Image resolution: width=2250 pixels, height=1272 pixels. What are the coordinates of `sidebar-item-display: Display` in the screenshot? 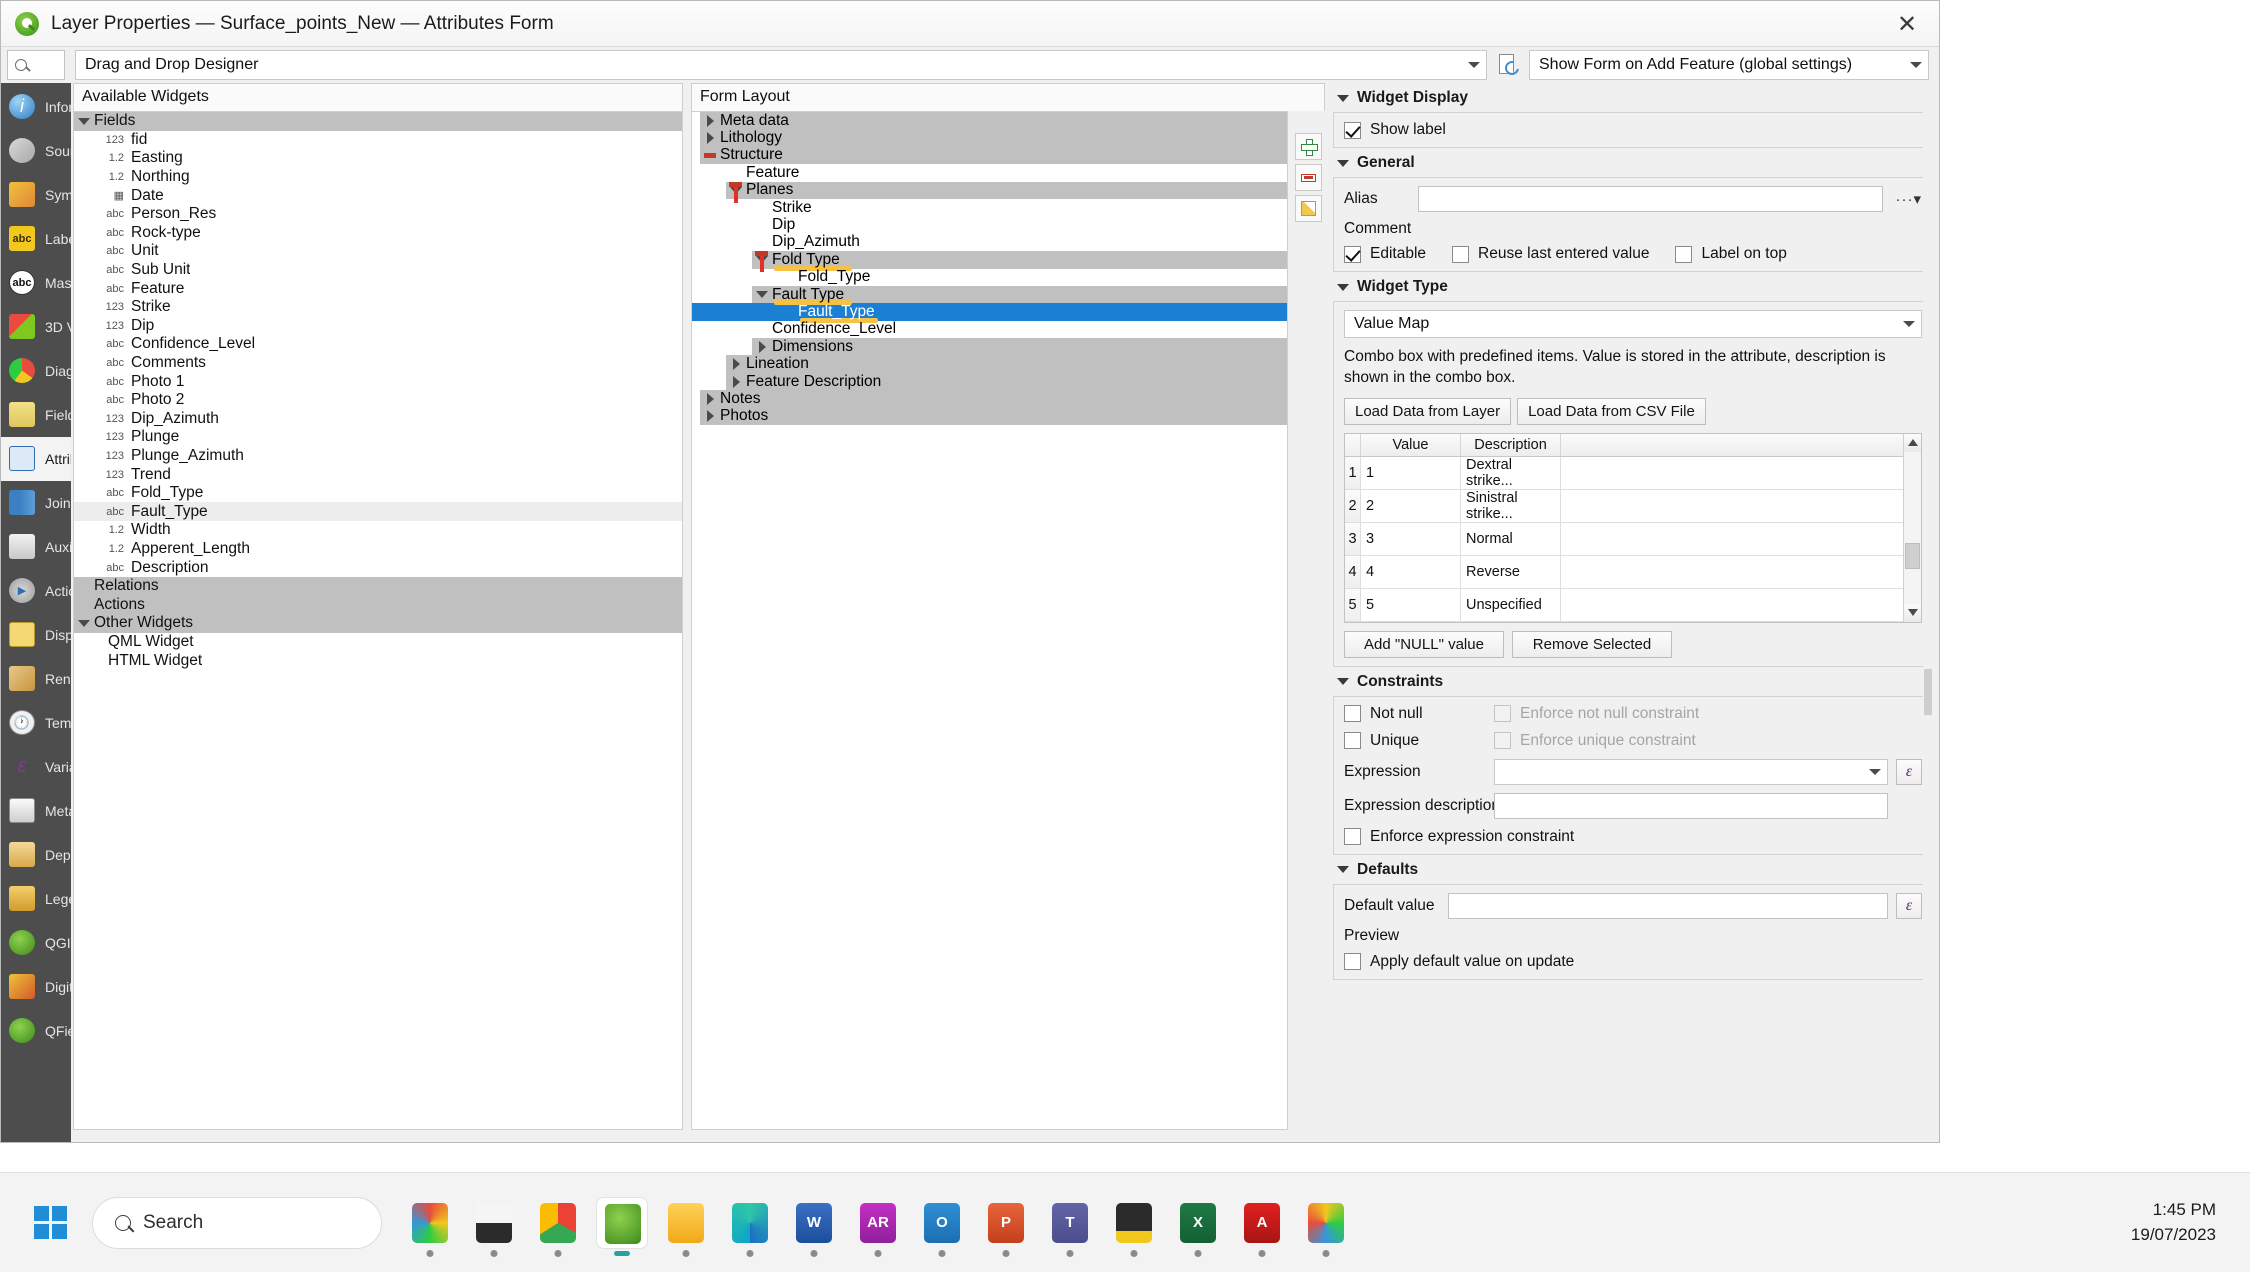 It's located at (36, 635).